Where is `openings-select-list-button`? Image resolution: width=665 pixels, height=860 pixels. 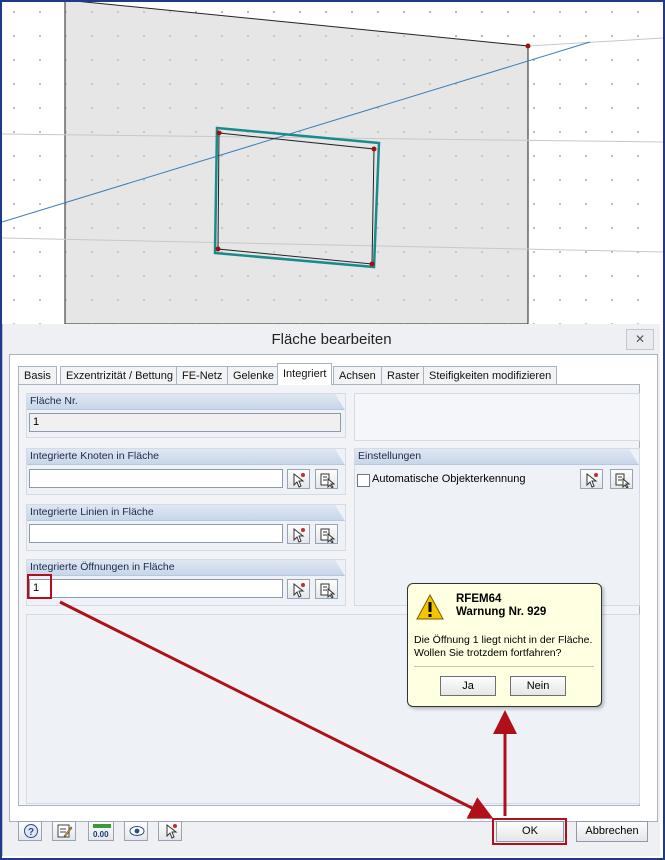
openings-select-list-button is located at coordinates (326, 589).